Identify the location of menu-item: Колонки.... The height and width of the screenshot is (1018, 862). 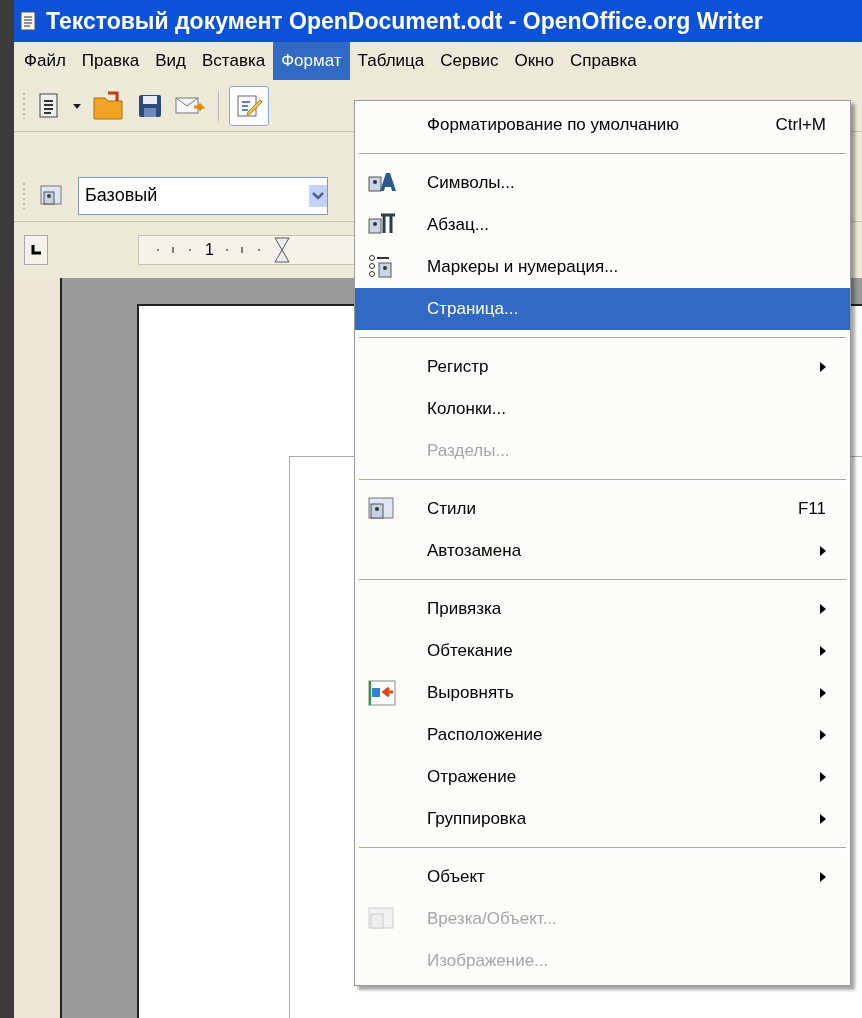
(602, 409).